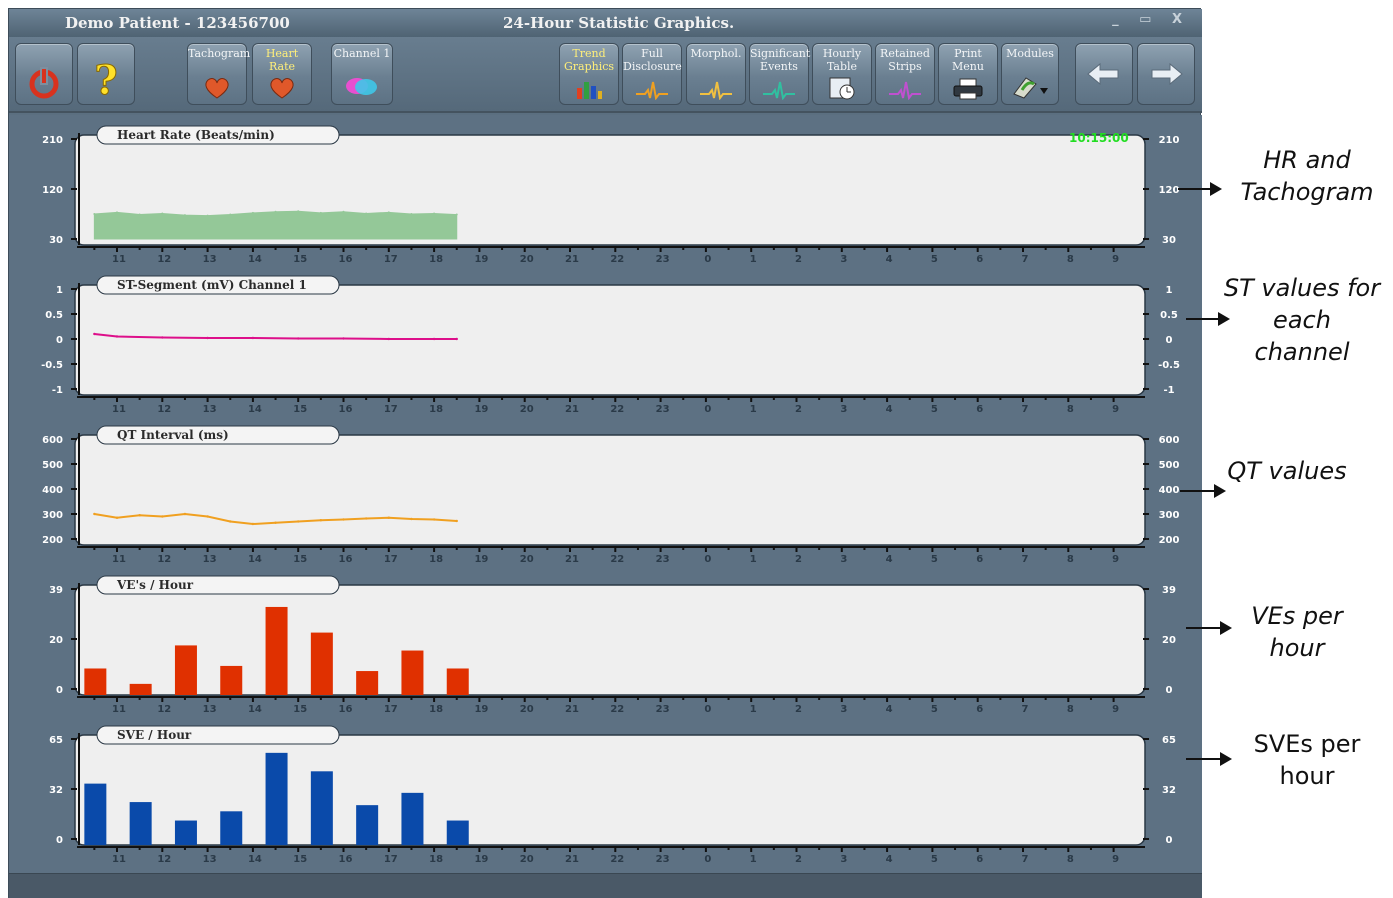  I want to click on x-tick-label: 1, so click(753, 709).